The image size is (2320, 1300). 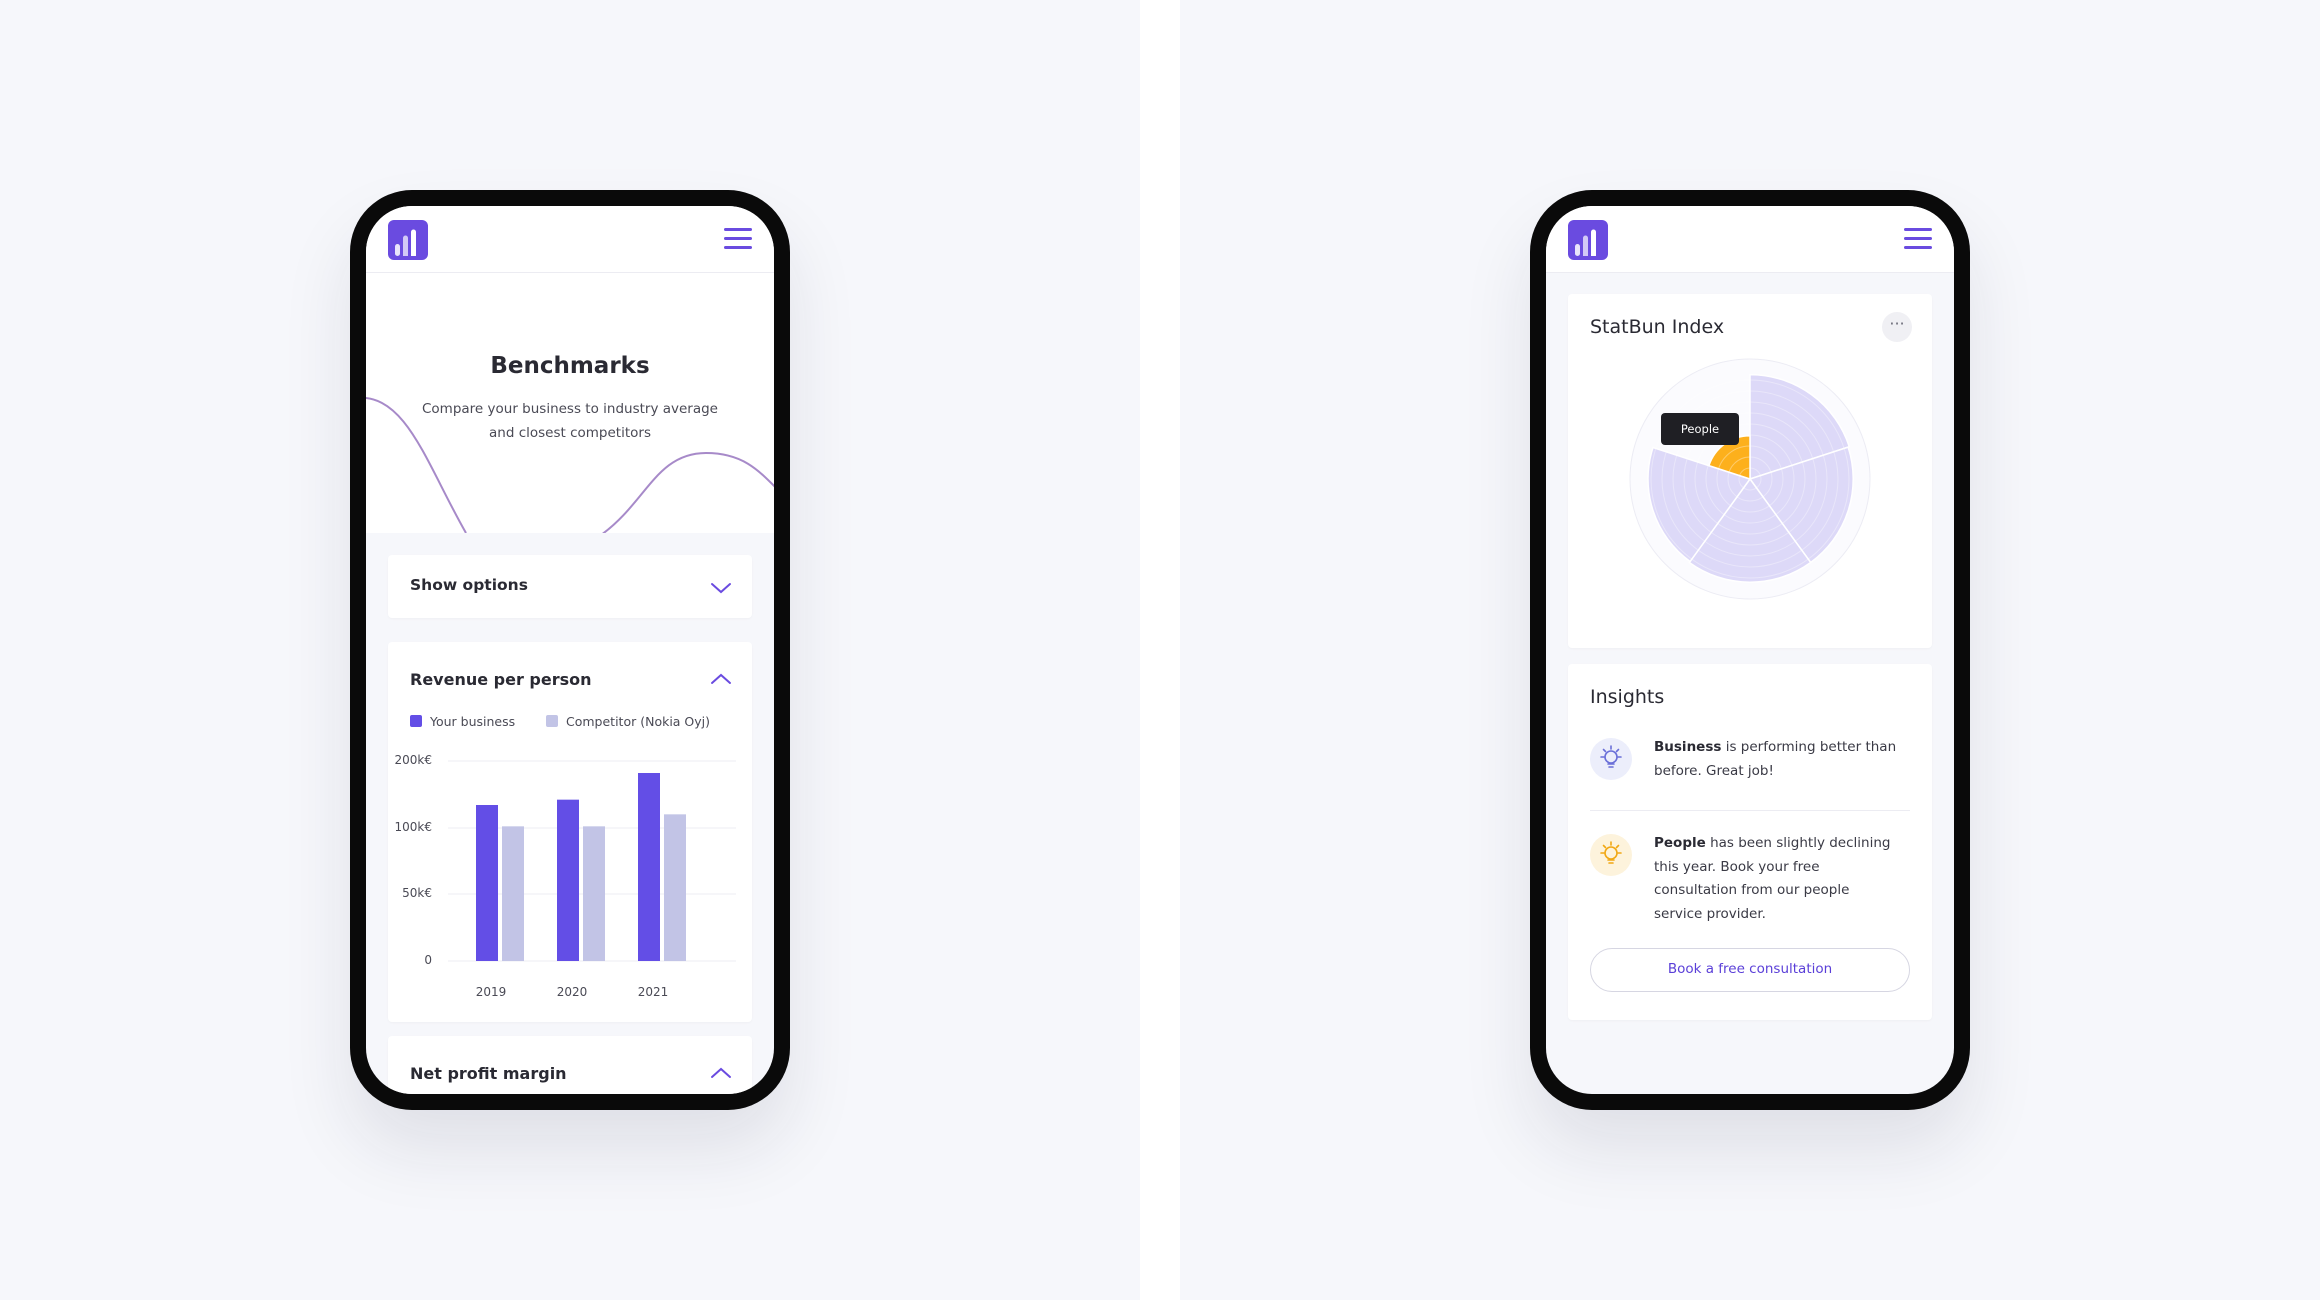 I want to click on x-tick-label: 2020, so click(x=572, y=992).